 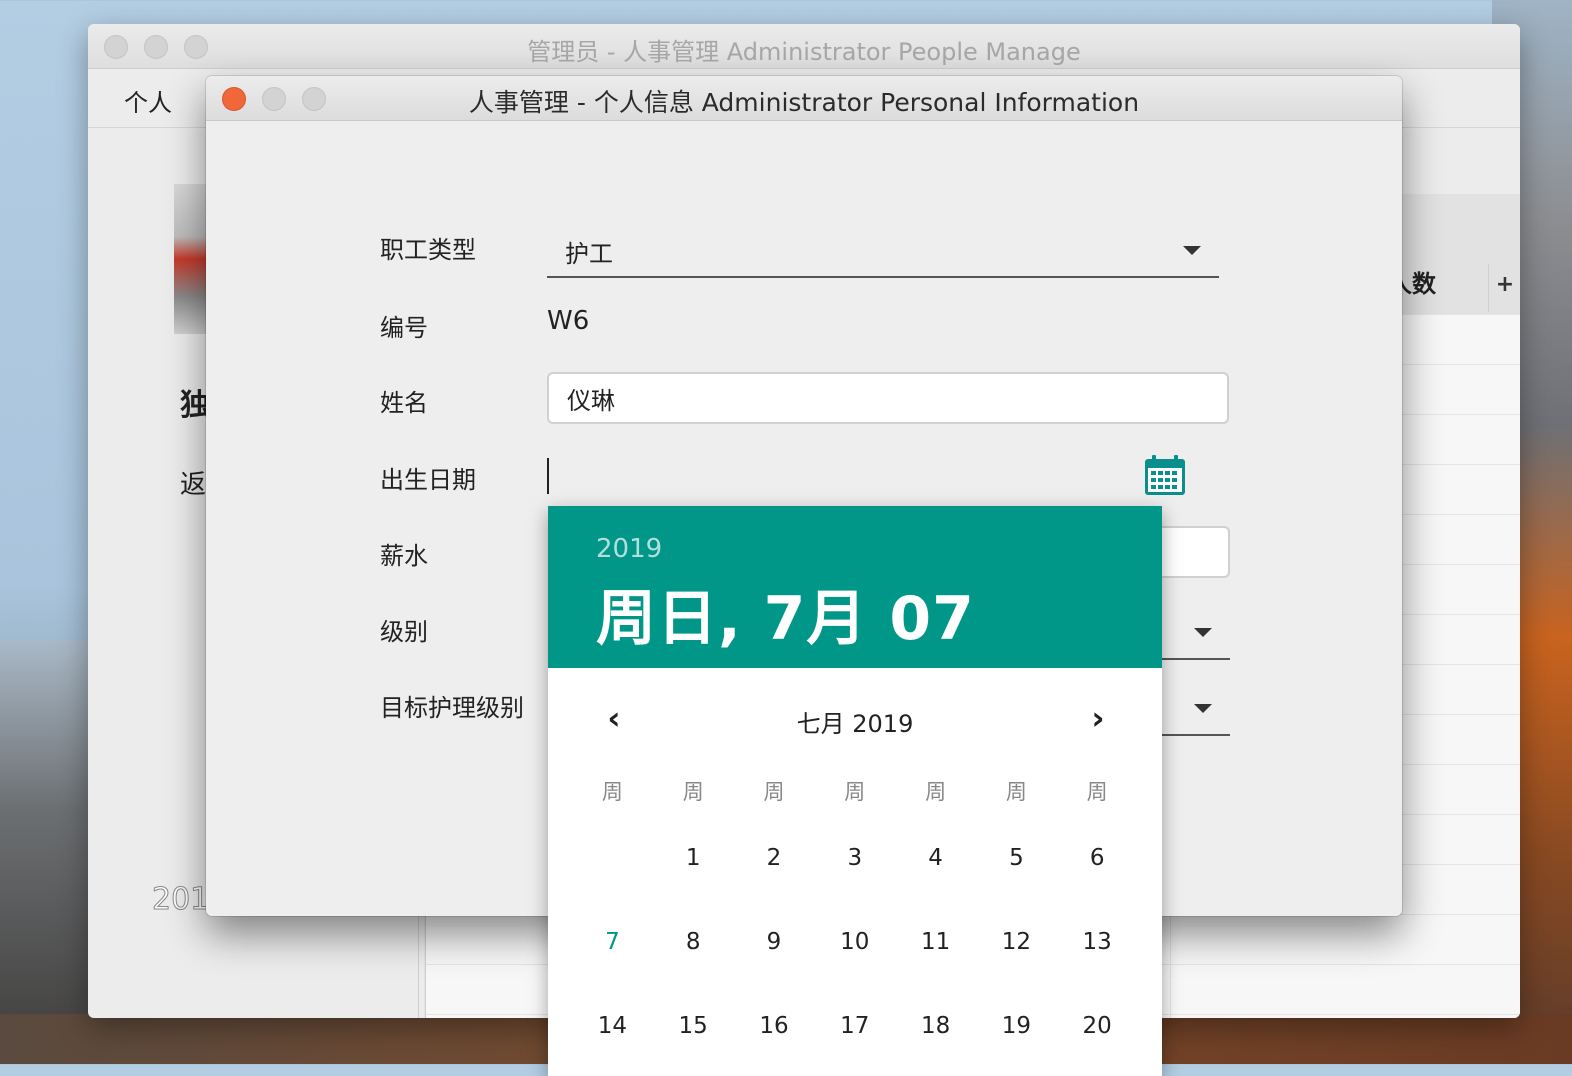 I want to click on day-cell: 5, so click(x=1016, y=858).